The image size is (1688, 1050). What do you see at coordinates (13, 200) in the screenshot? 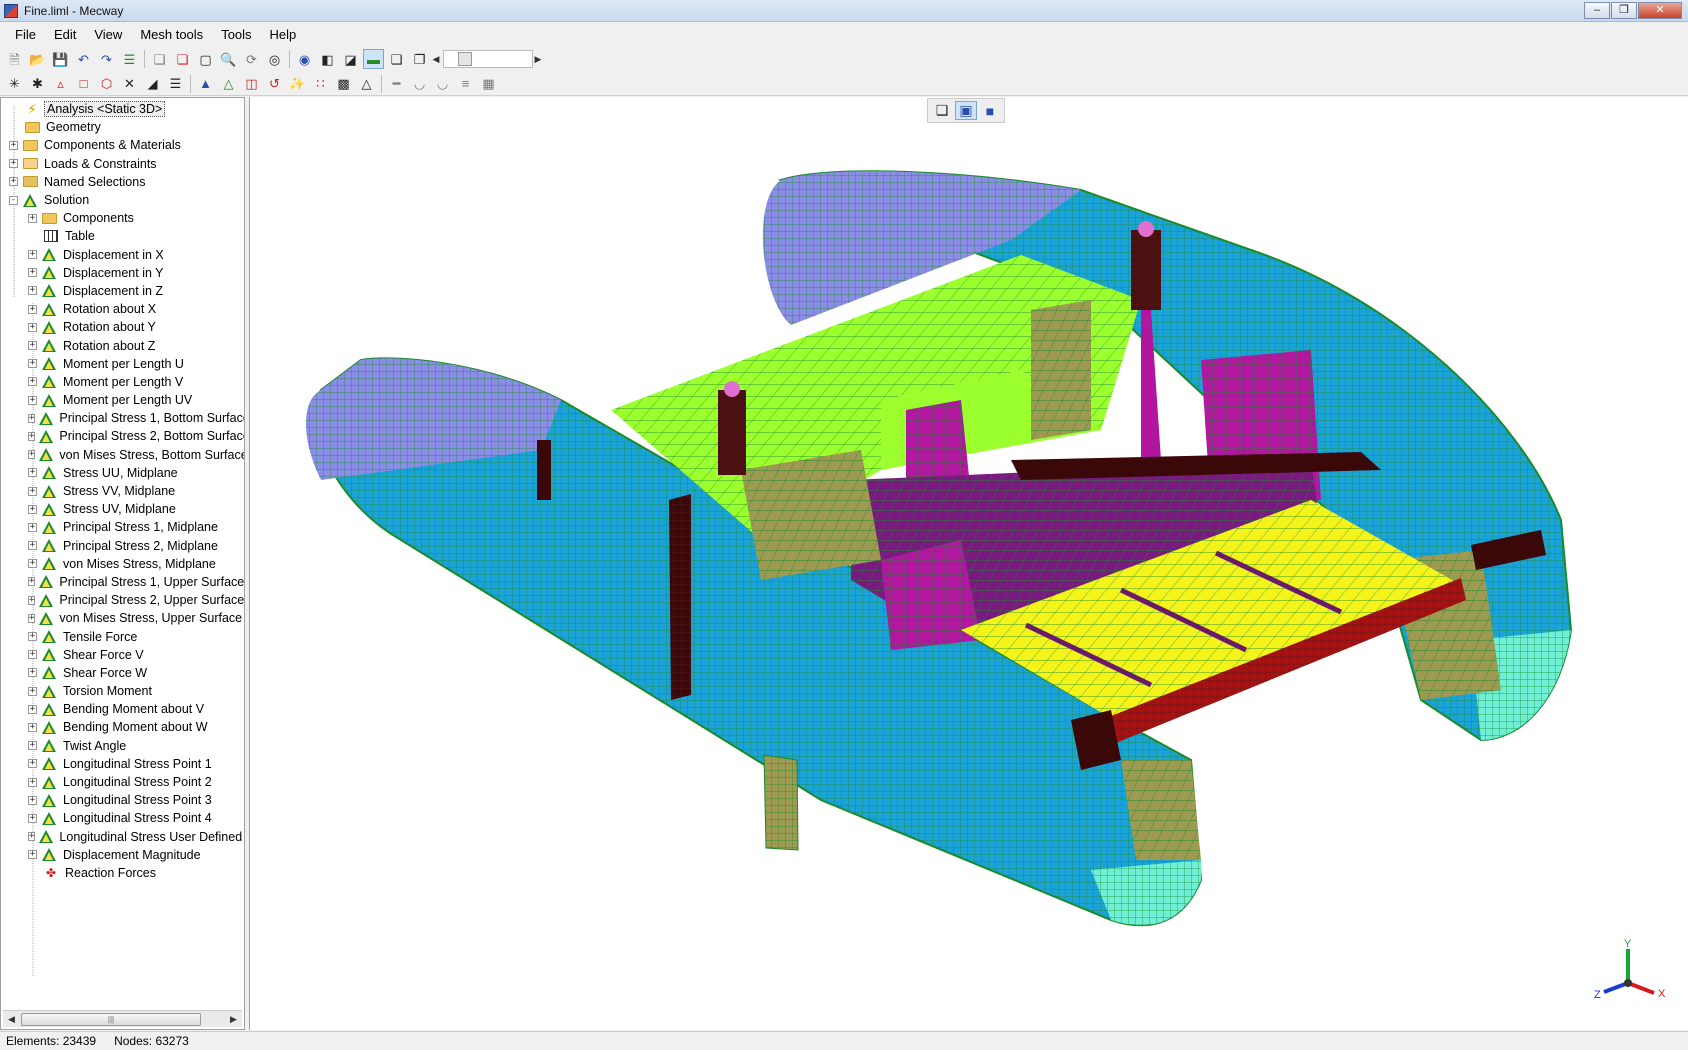
I see `collapse-icon: -` at bounding box center [13, 200].